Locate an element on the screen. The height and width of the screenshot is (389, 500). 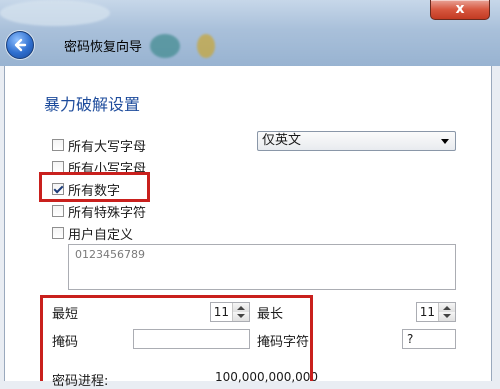
option-label: 所有特殊字符 is located at coordinates (107, 213).